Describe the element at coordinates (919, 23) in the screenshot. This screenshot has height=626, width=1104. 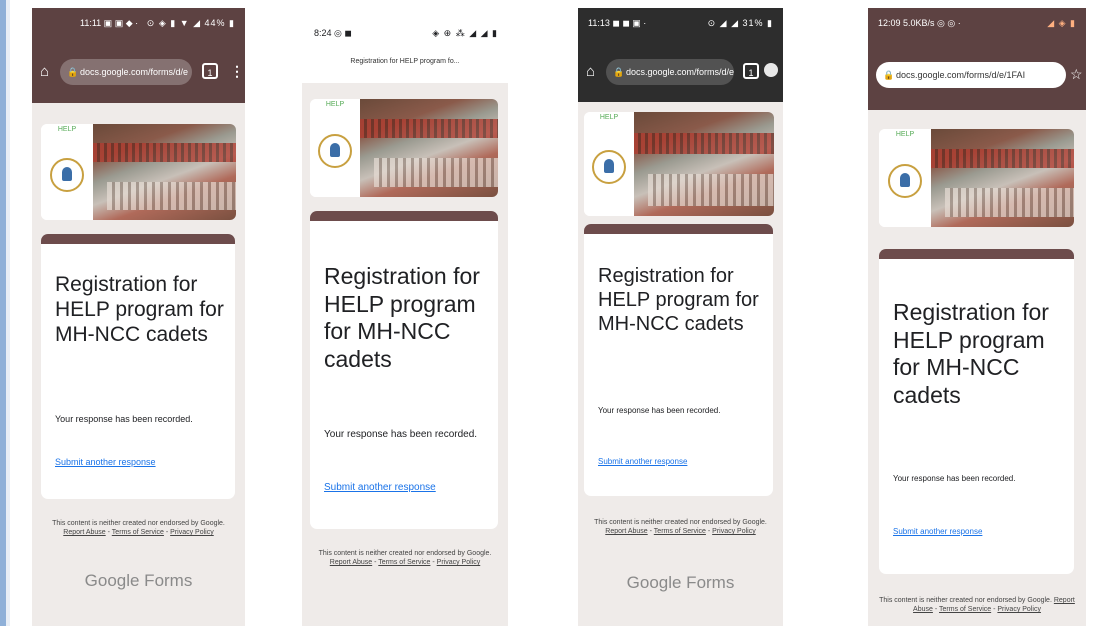
I see `status-time: 12:09 5.0KB/s ◎ ◎ ·` at that location.